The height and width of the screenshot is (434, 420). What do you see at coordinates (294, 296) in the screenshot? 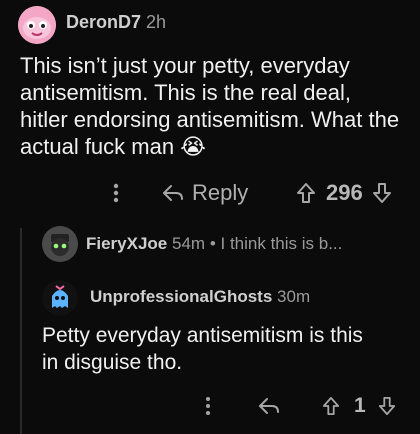
I see `reply-time: 30m` at bounding box center [294, 296].